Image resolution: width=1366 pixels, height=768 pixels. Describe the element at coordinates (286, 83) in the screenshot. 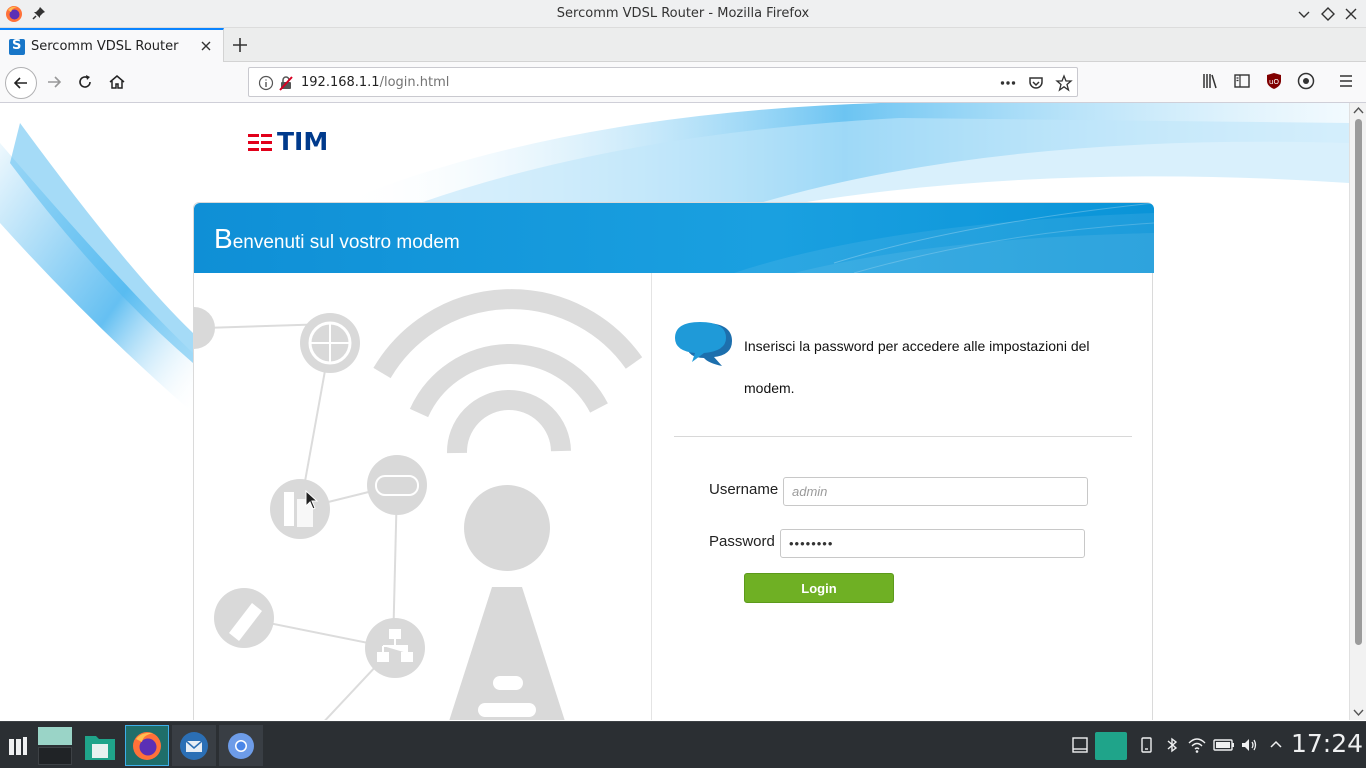

I see `insecure-lock-icon` at that location.